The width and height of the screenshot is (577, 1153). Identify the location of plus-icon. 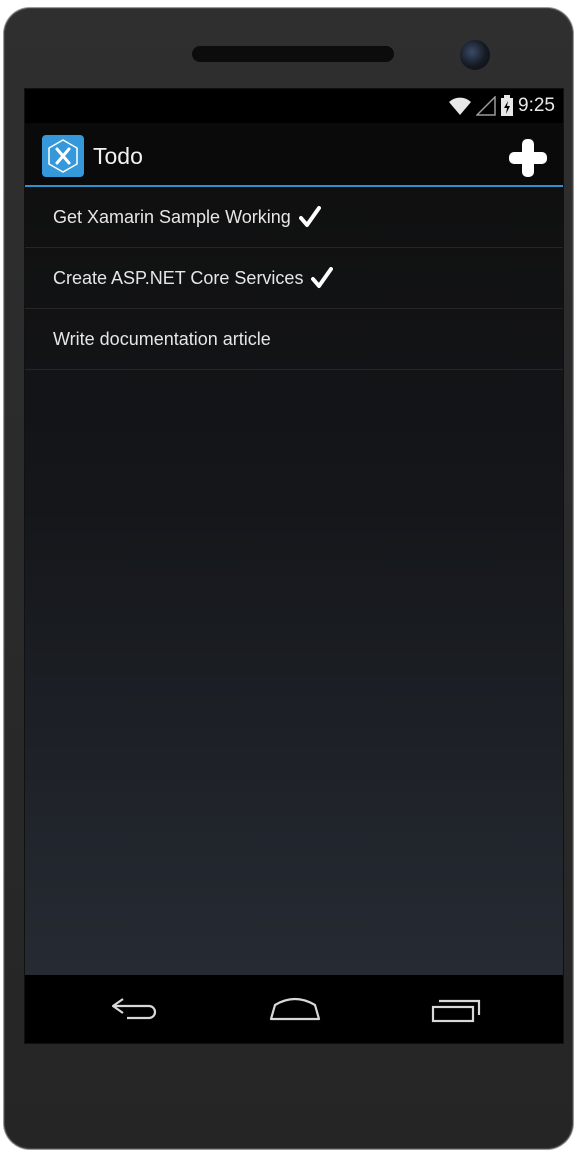
(528, 158).